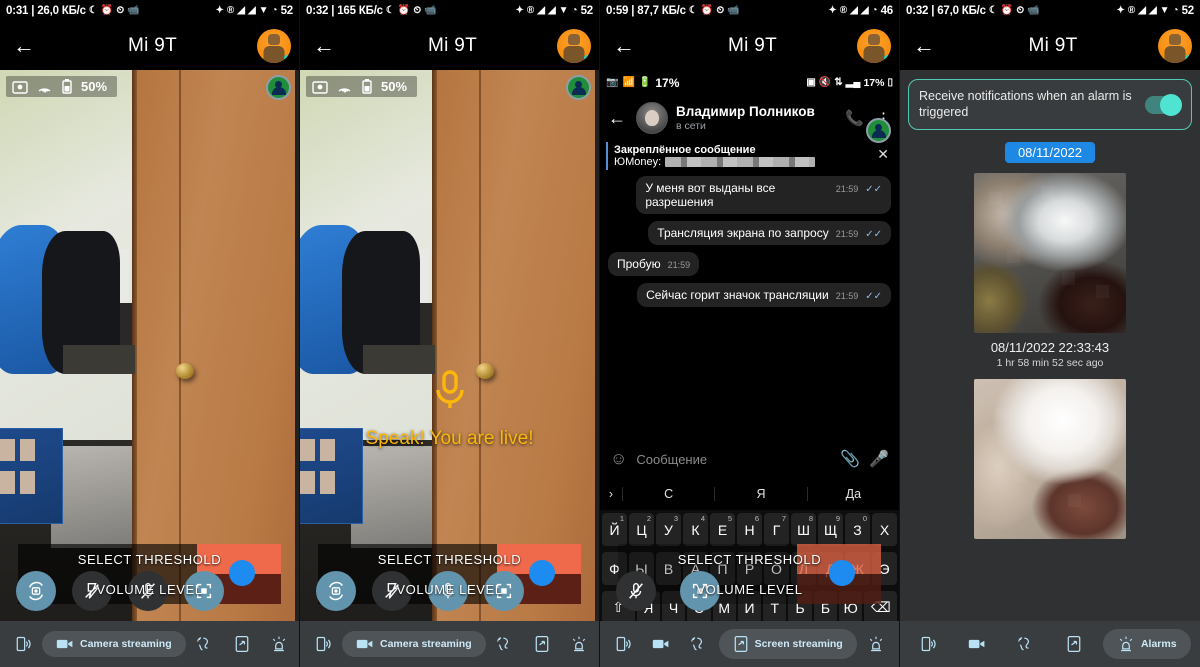  What do you see at coordinates (695, 529) in the screenshot?
I see `key: 4К` at bounding box center [695, 529].